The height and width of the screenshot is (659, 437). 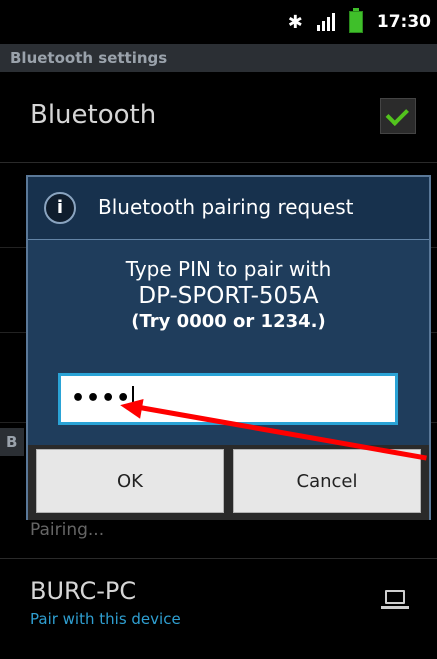 I want to click on annotation-arrow-head, so click(x=131, y=407).